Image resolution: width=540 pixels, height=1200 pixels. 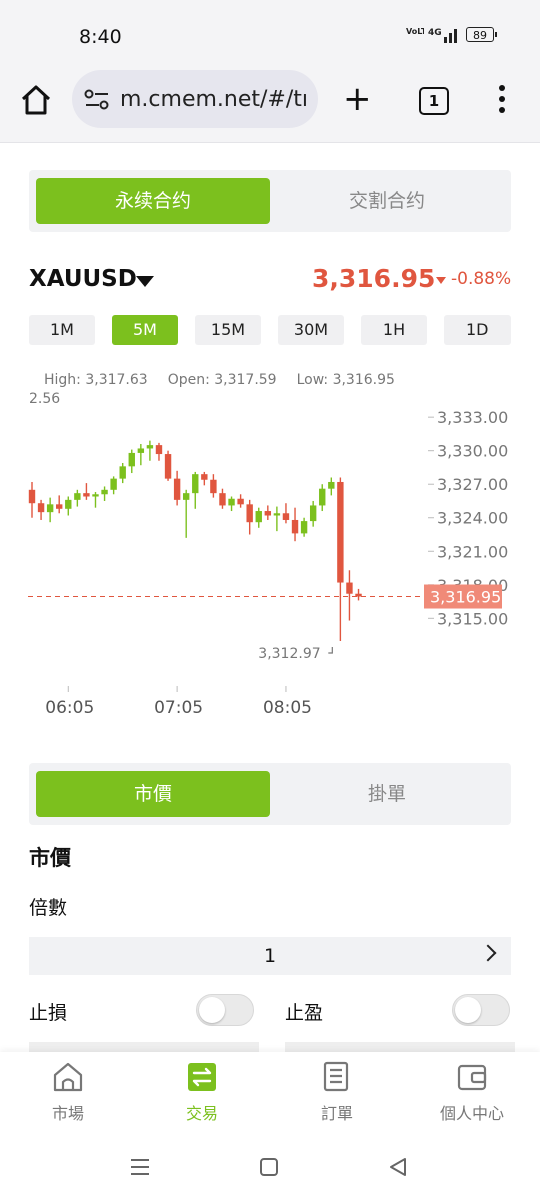 What do you see at coordinates (472, 618) in the screenshot?
I see `y-tick-label: 3,315.00` at bounding box center [472, 618].